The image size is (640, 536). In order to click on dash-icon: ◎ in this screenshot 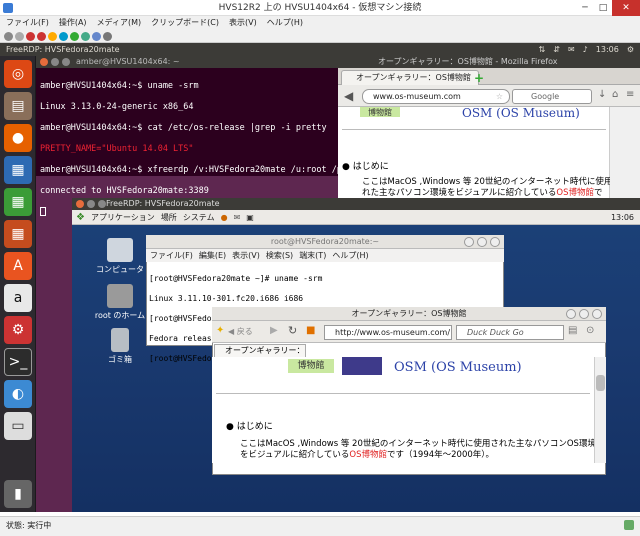, I will do `click(18, 74)`.